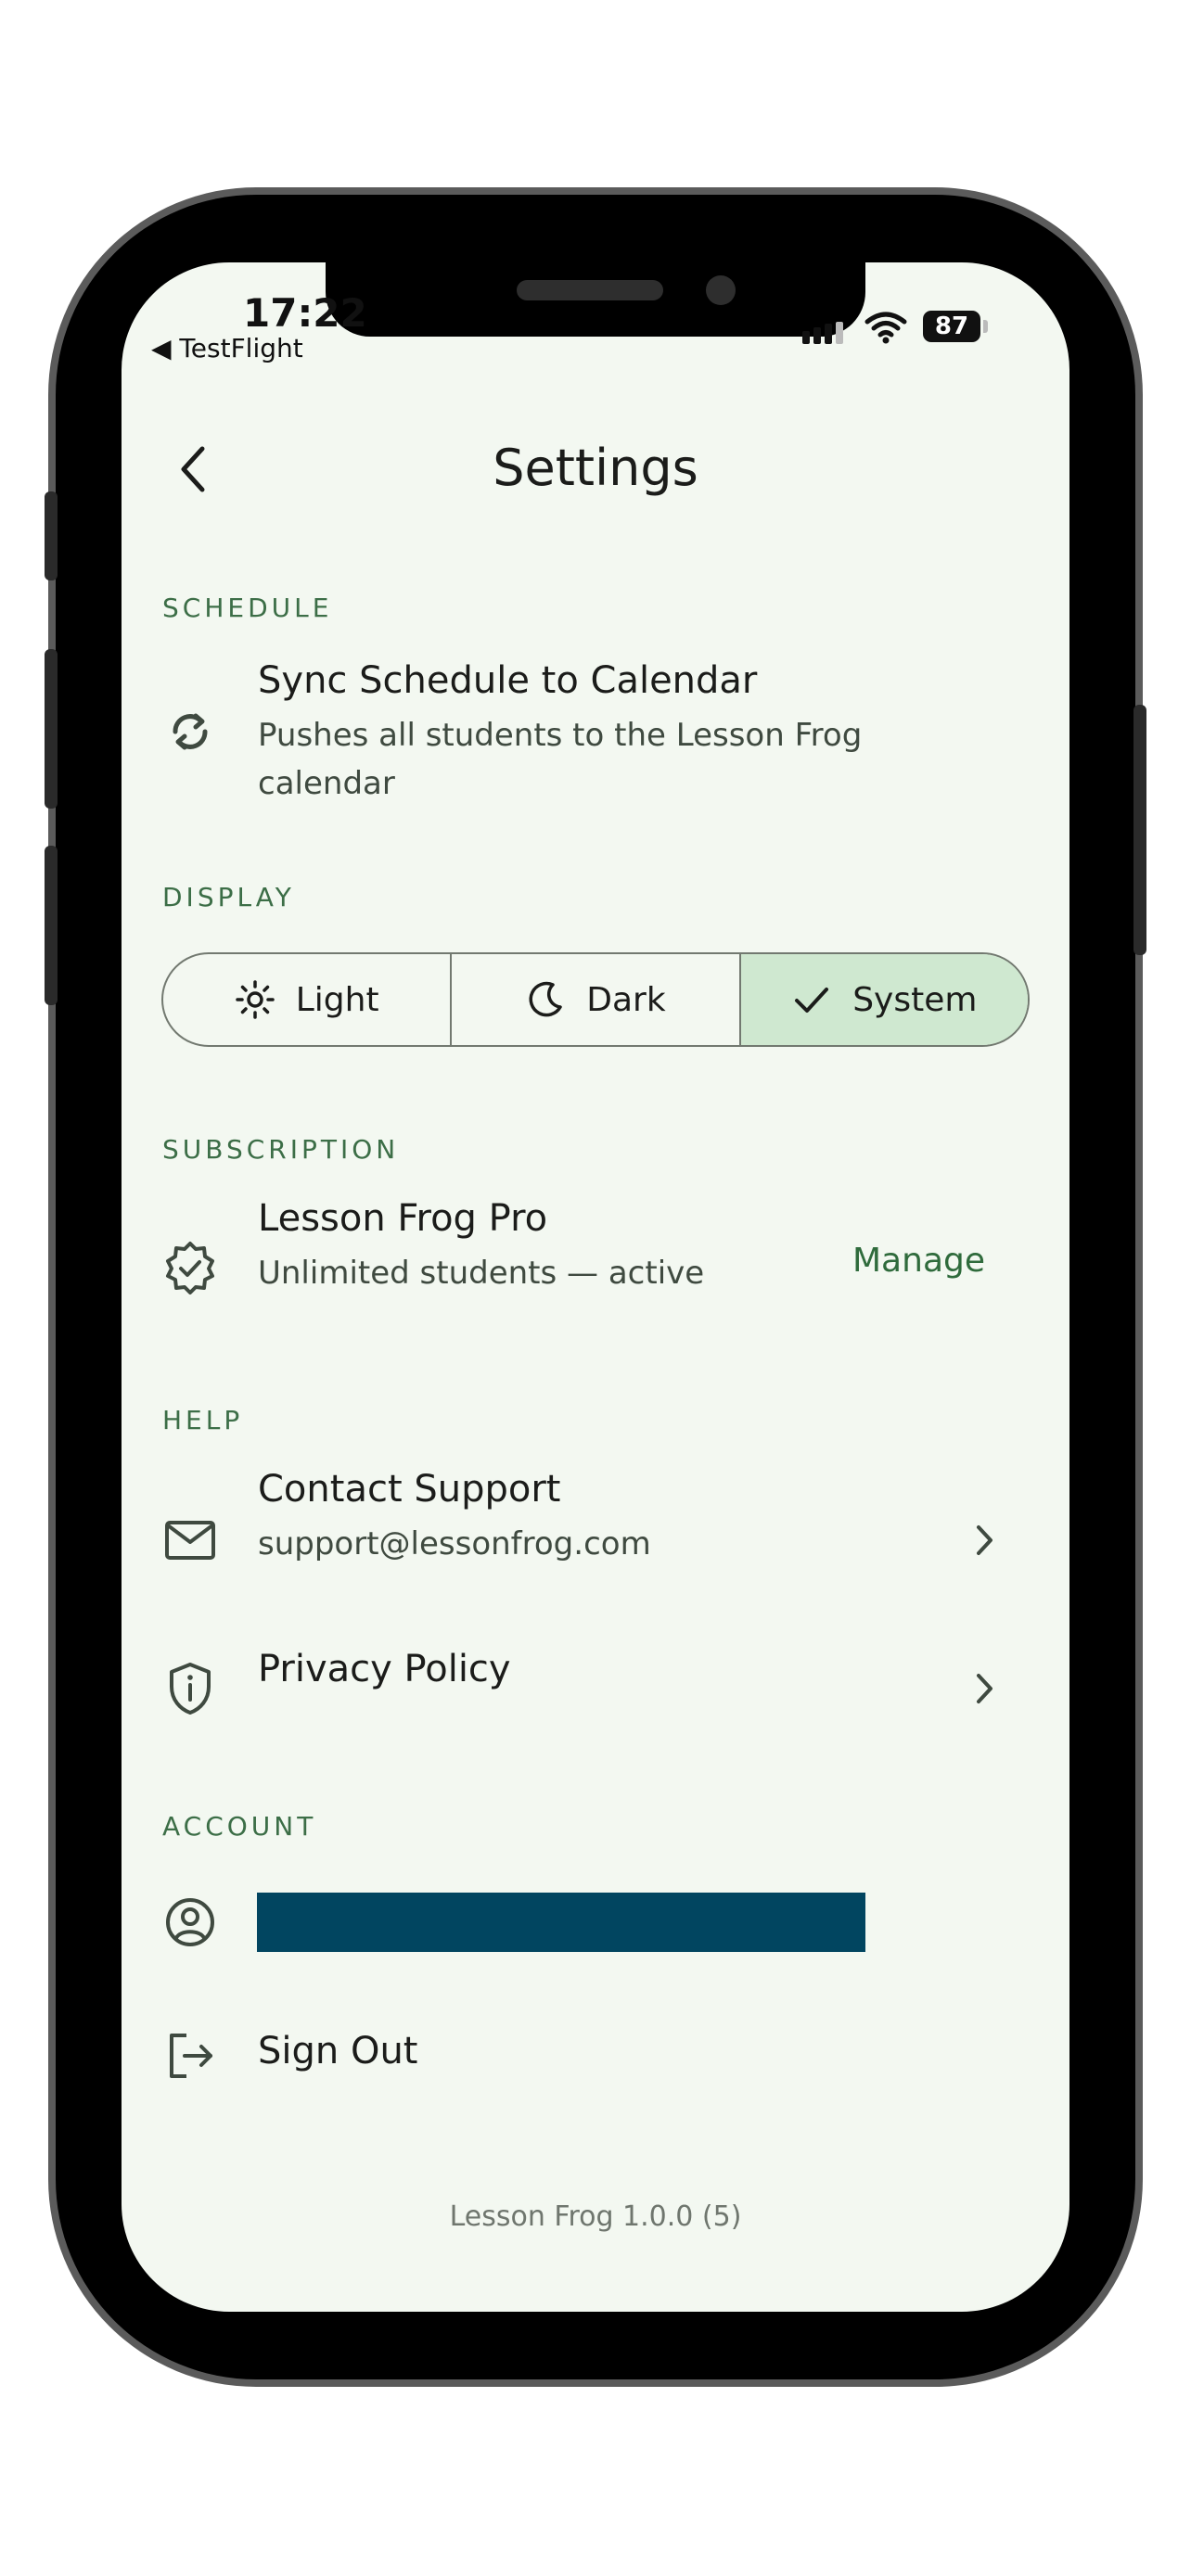 This screenshot has width=1191, height=2576. I want to click on battery-indicator: 87, so click(951, 326).